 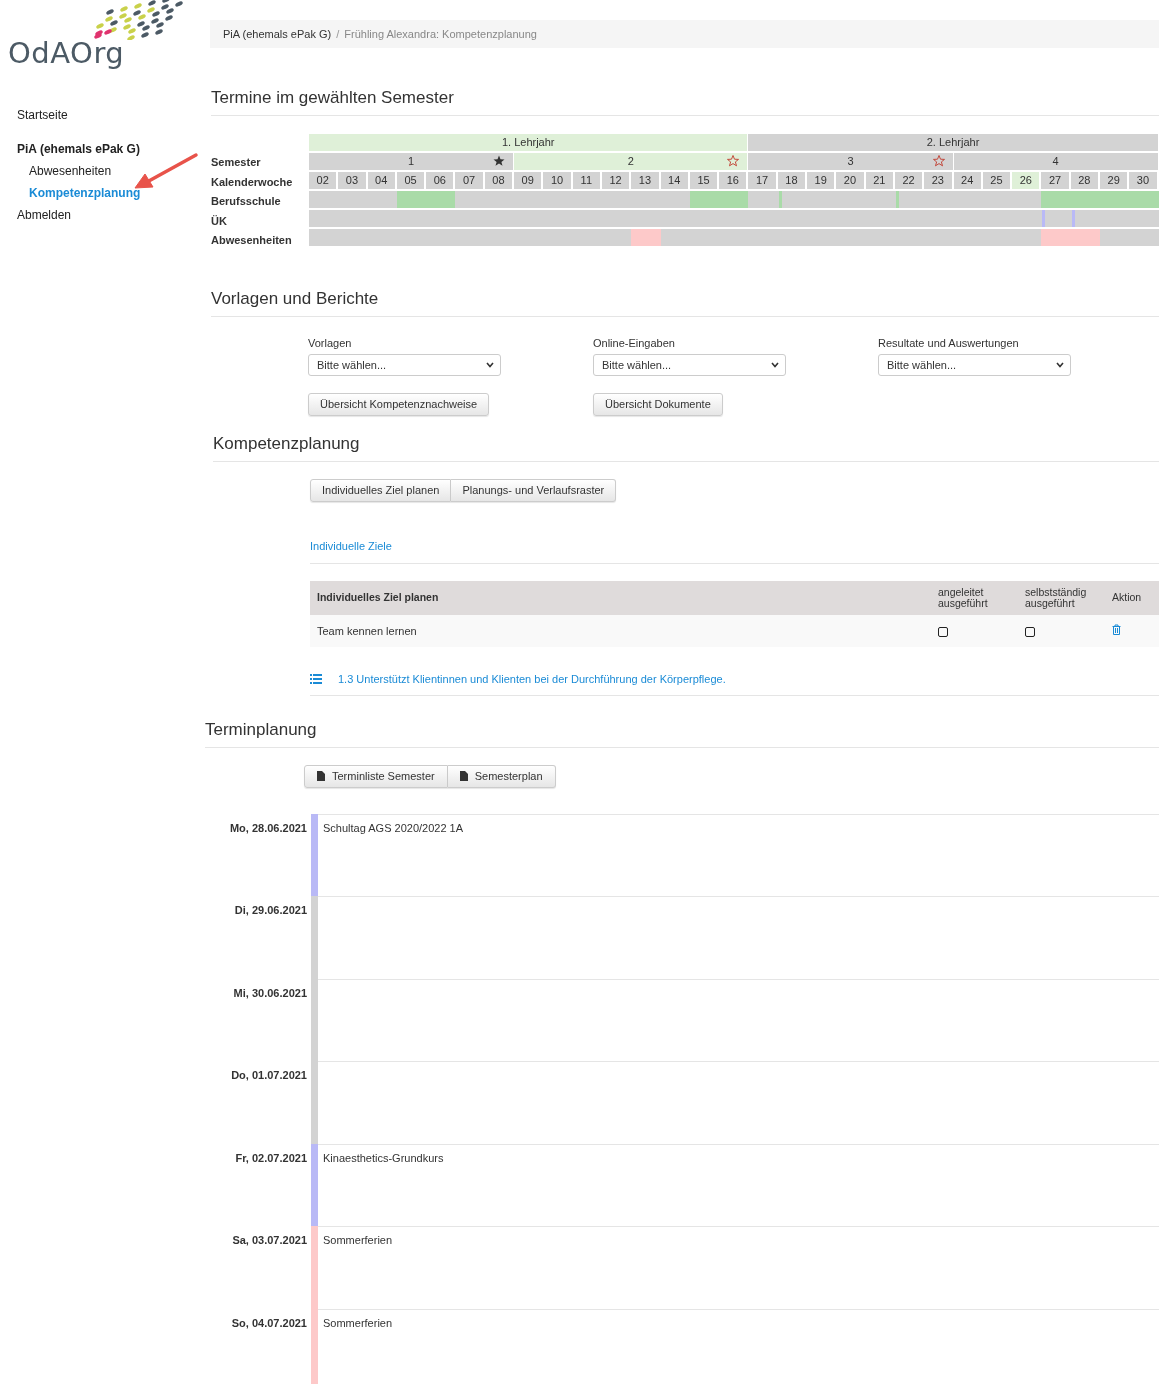 I want to click on breadcrumb-current: Frühling Alexandra: Kompetenzplanung, so click(x=440, y=34).